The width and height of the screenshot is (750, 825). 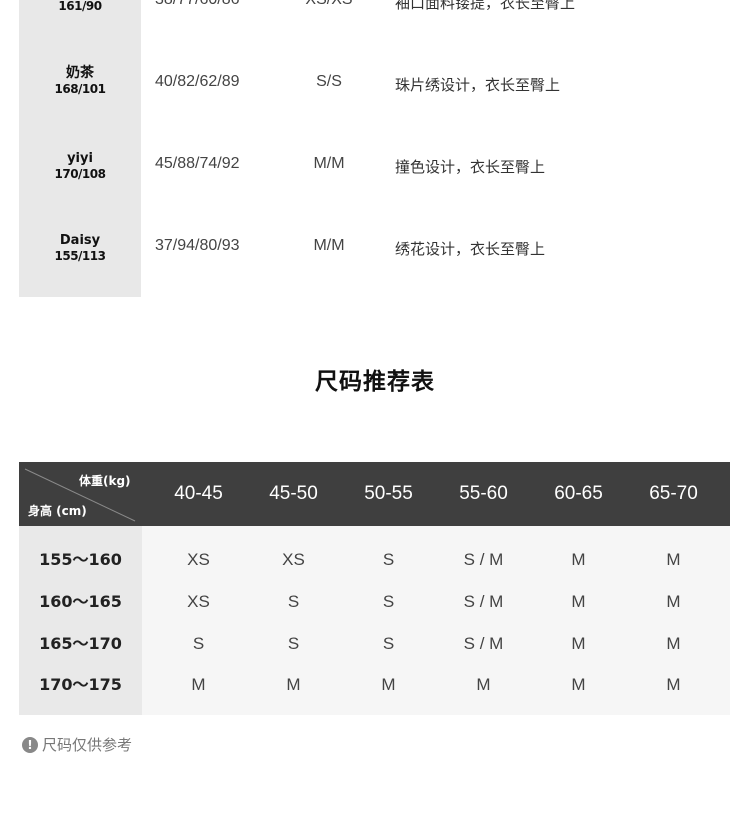 I want to click on model-row: yiyi 170/108 45/88/74/92 M/M 撞色设计，衣长至臀上, so click(x=374, y=164).